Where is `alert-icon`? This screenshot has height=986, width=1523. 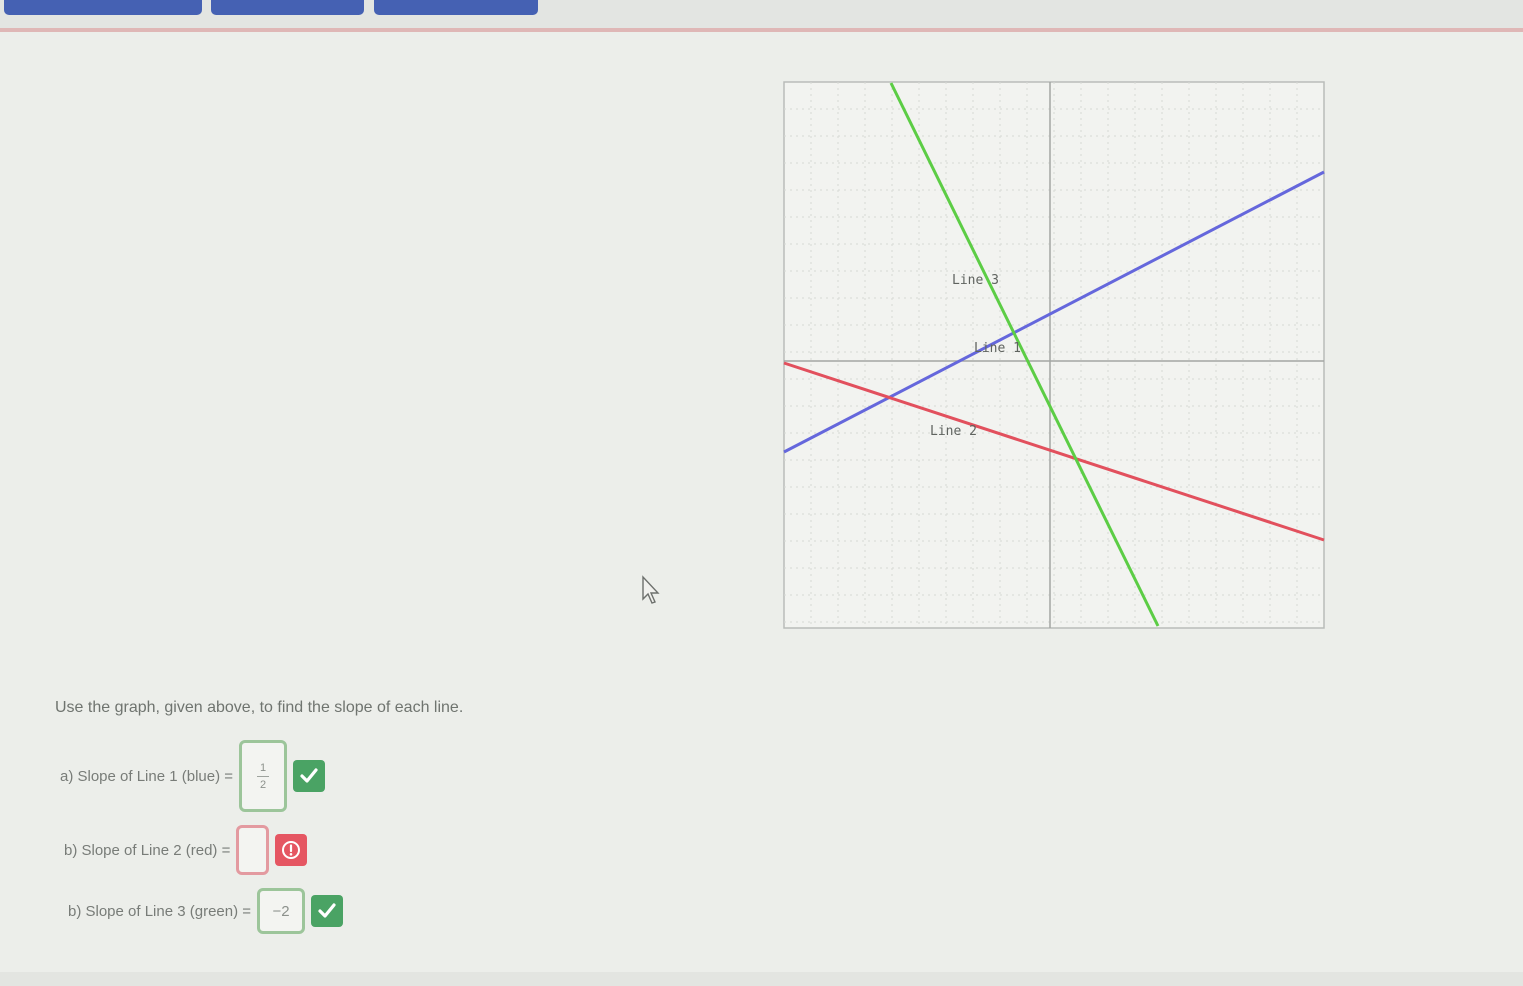
alert-icon is located at coordinates (291, 850).